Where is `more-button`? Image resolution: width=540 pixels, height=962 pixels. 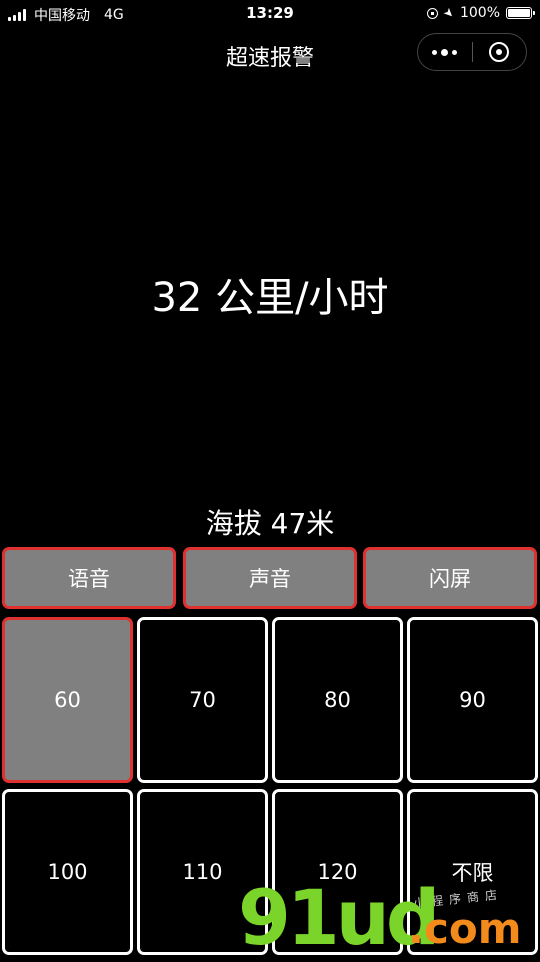
more-button is located at coordinates (445, 52).